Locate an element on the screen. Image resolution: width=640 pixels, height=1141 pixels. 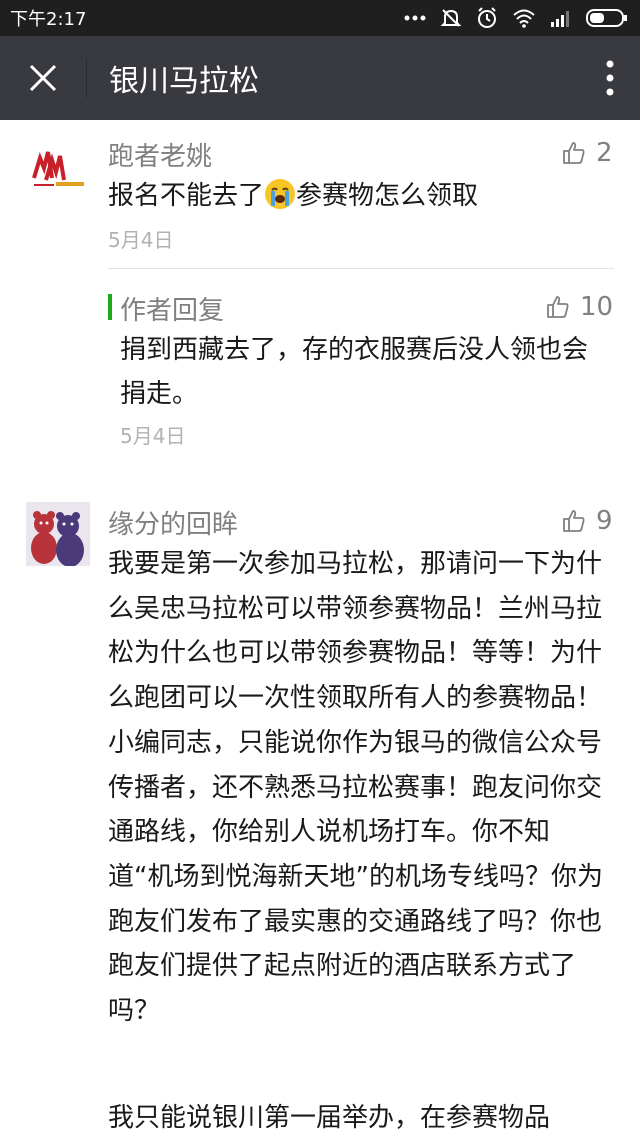
reply-accent-bar is located at coordinates (110, 307).